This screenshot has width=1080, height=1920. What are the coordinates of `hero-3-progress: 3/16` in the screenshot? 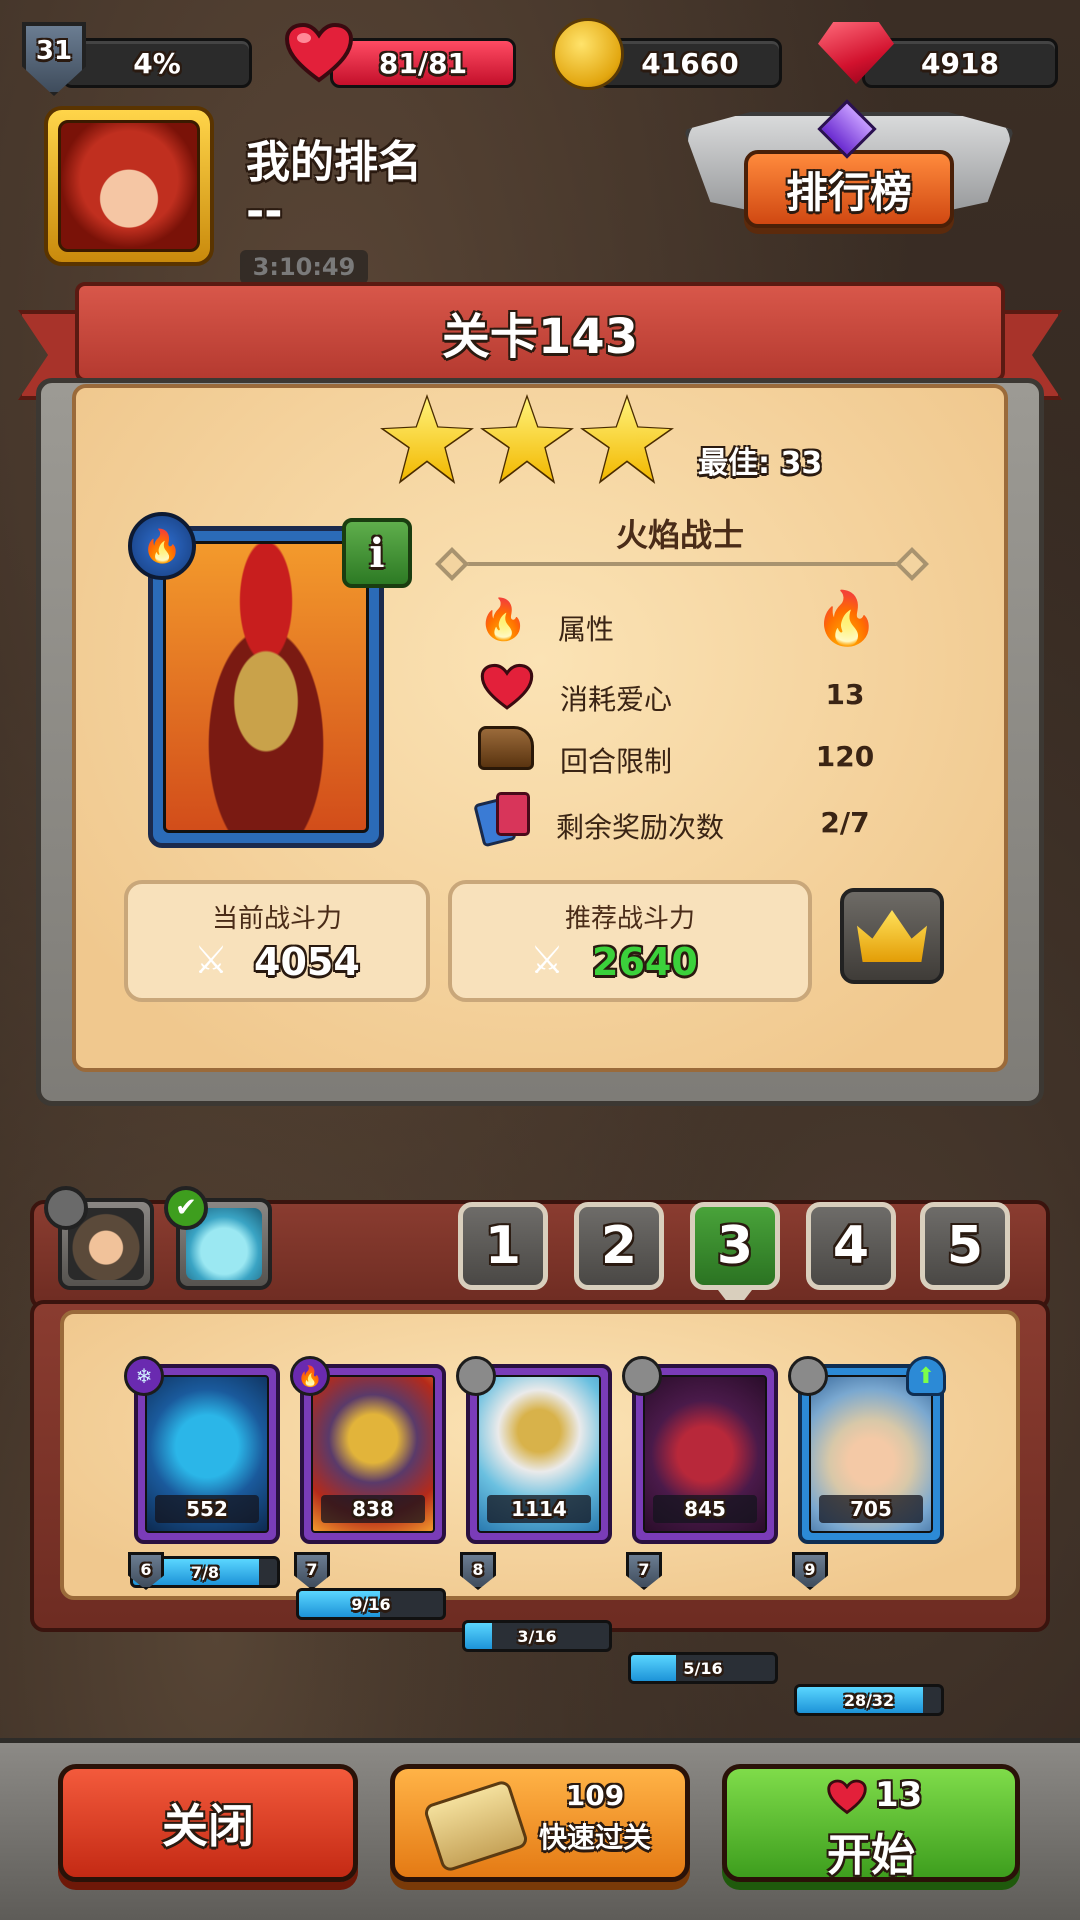 It's located at (537, 1636).